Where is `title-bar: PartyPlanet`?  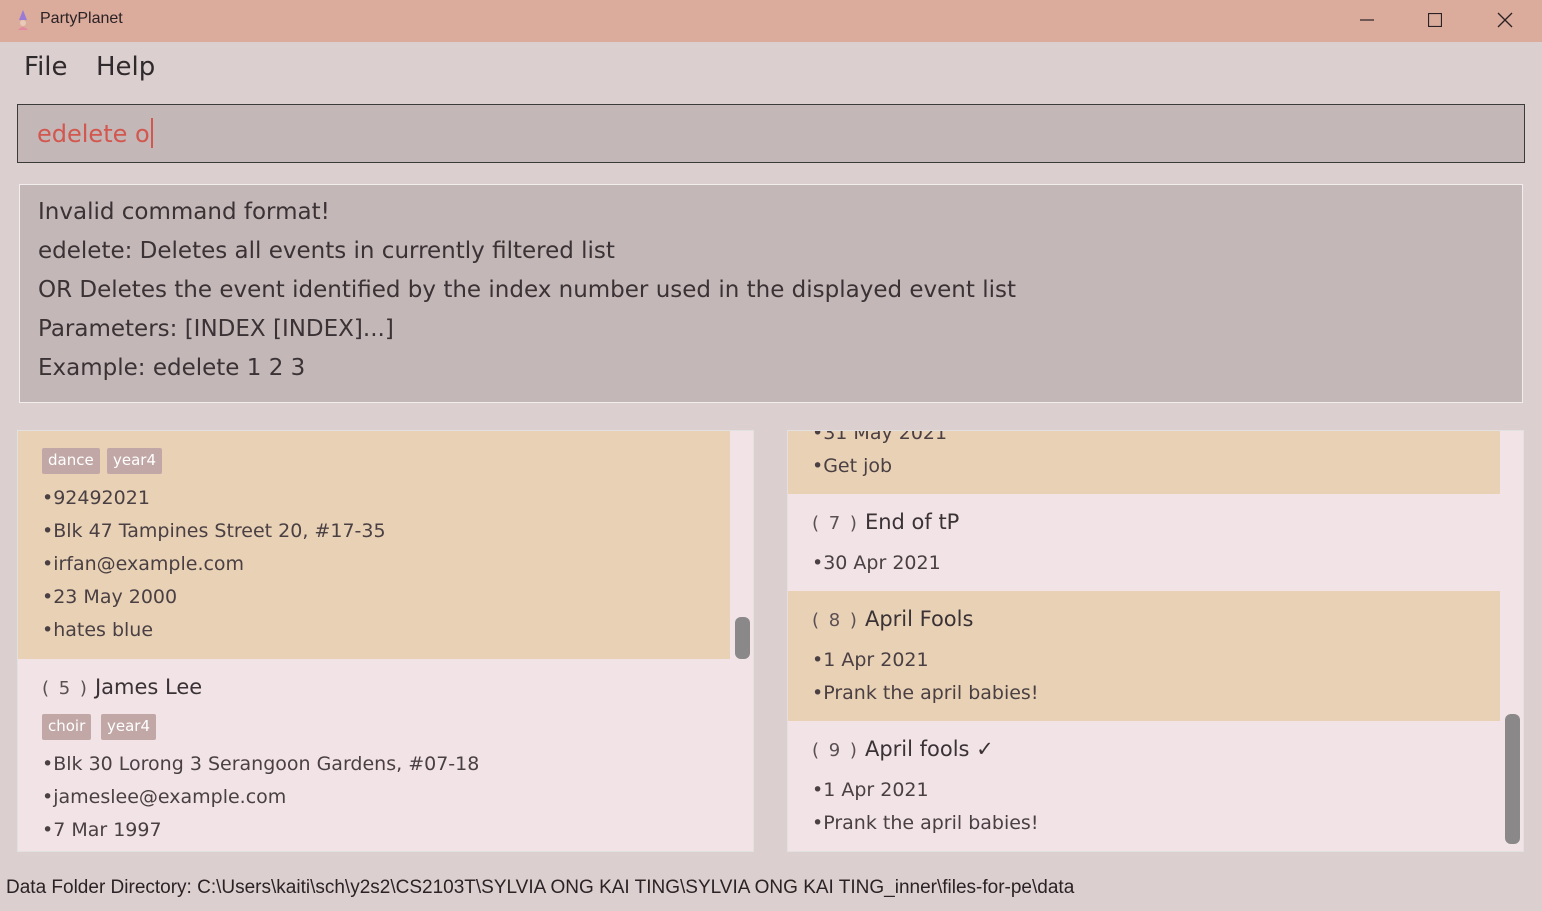
title-bar: PartyPlanet is located at coordinates (771, 21).